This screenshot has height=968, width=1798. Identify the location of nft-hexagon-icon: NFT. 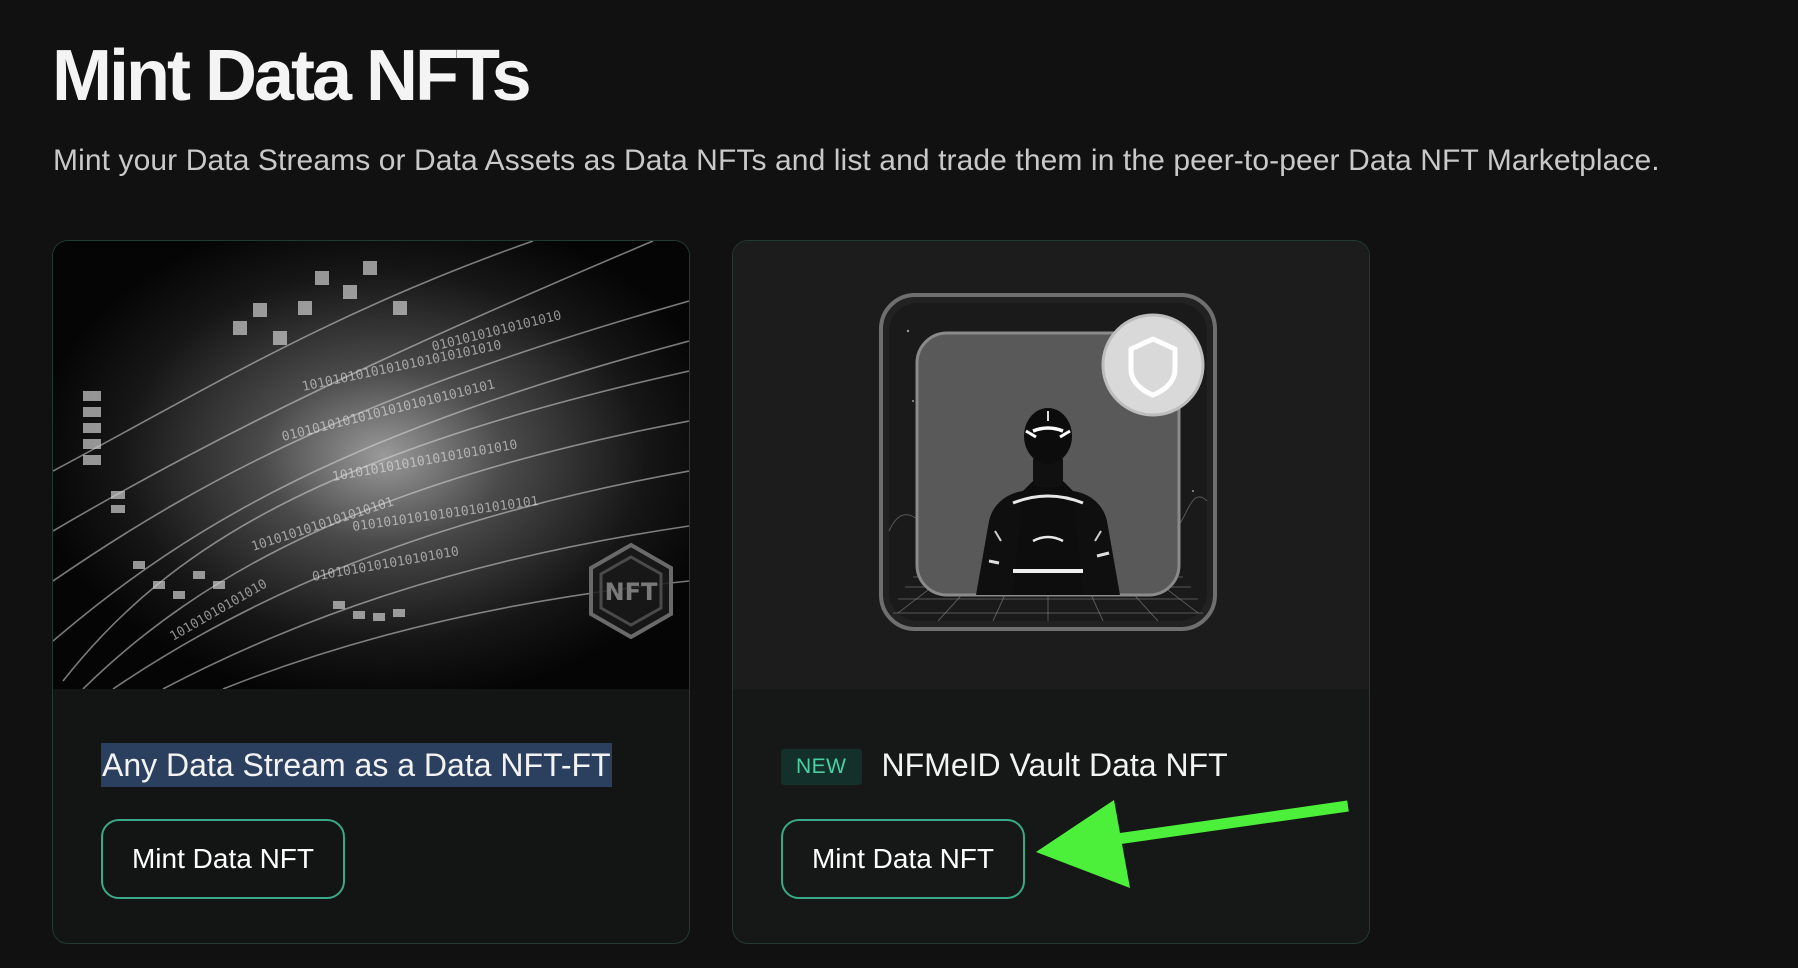
(631, 591).